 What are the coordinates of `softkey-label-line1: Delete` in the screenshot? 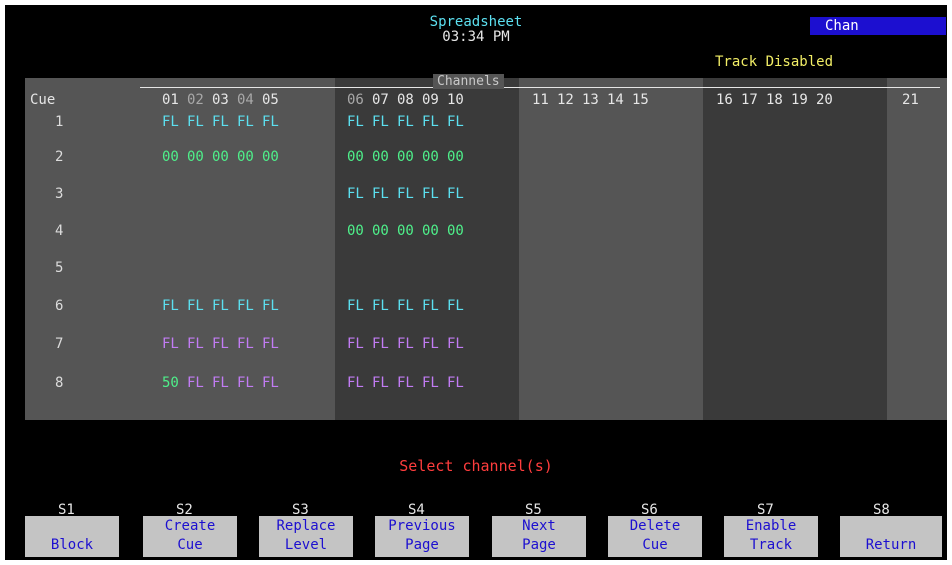 It's located at (655, 526).